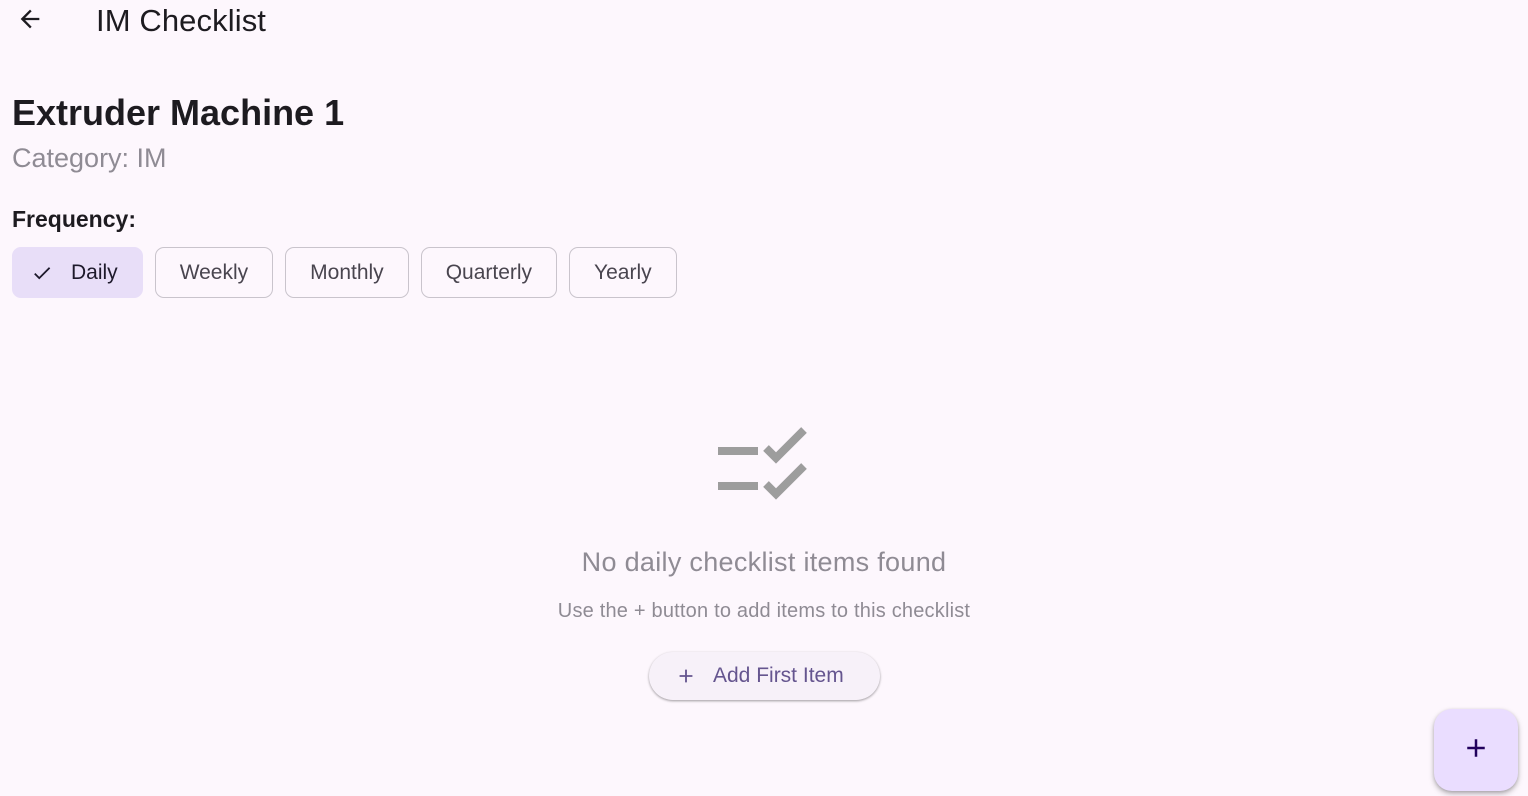 This screenshot has width=1528, height=796. I want to click on add-item-fab, so click(1476, 750).